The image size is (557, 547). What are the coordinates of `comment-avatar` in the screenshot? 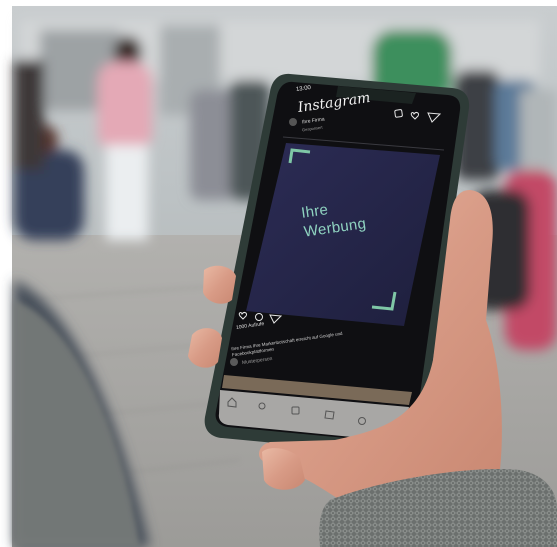 It's located at (234, 362).